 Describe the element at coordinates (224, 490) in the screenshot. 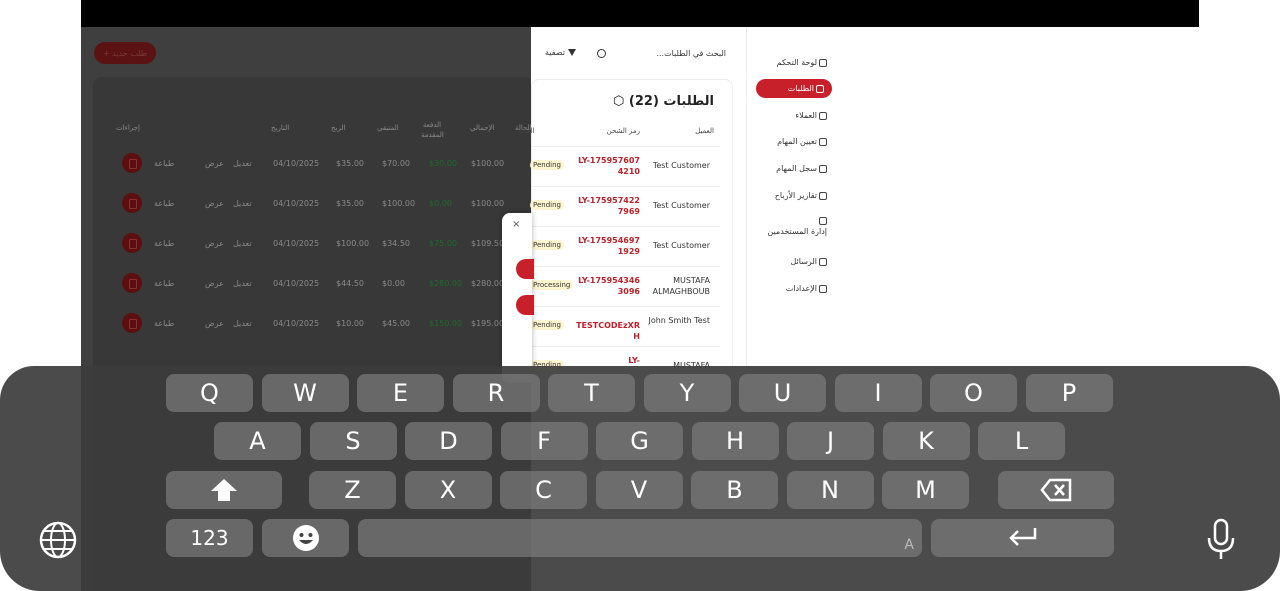

I see `shift-key` at that location.